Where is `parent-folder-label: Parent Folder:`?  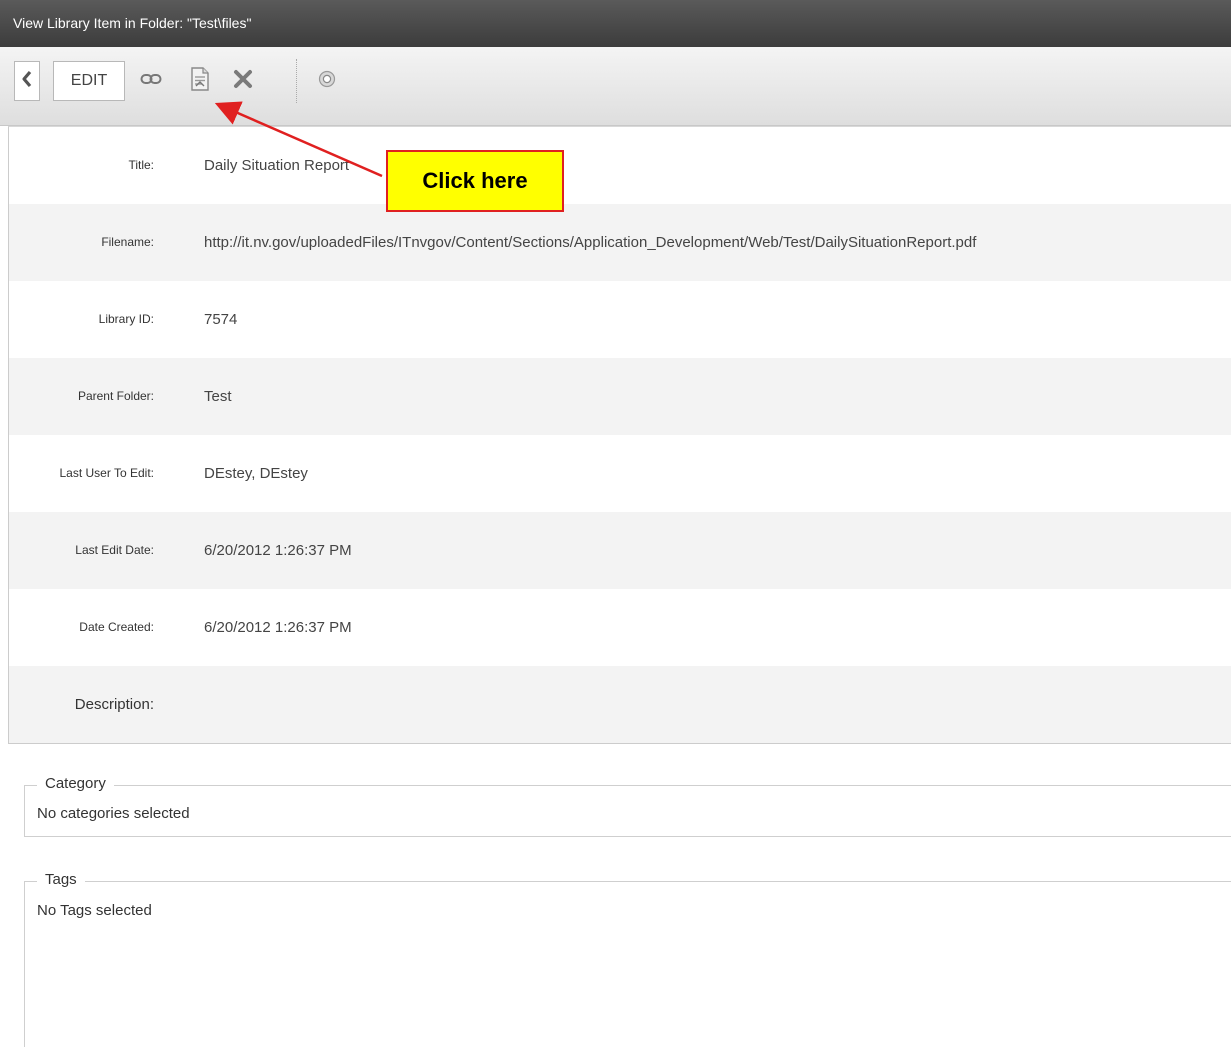 parent-folder-label: Parent Folder: is located at coordinates (115, 396).